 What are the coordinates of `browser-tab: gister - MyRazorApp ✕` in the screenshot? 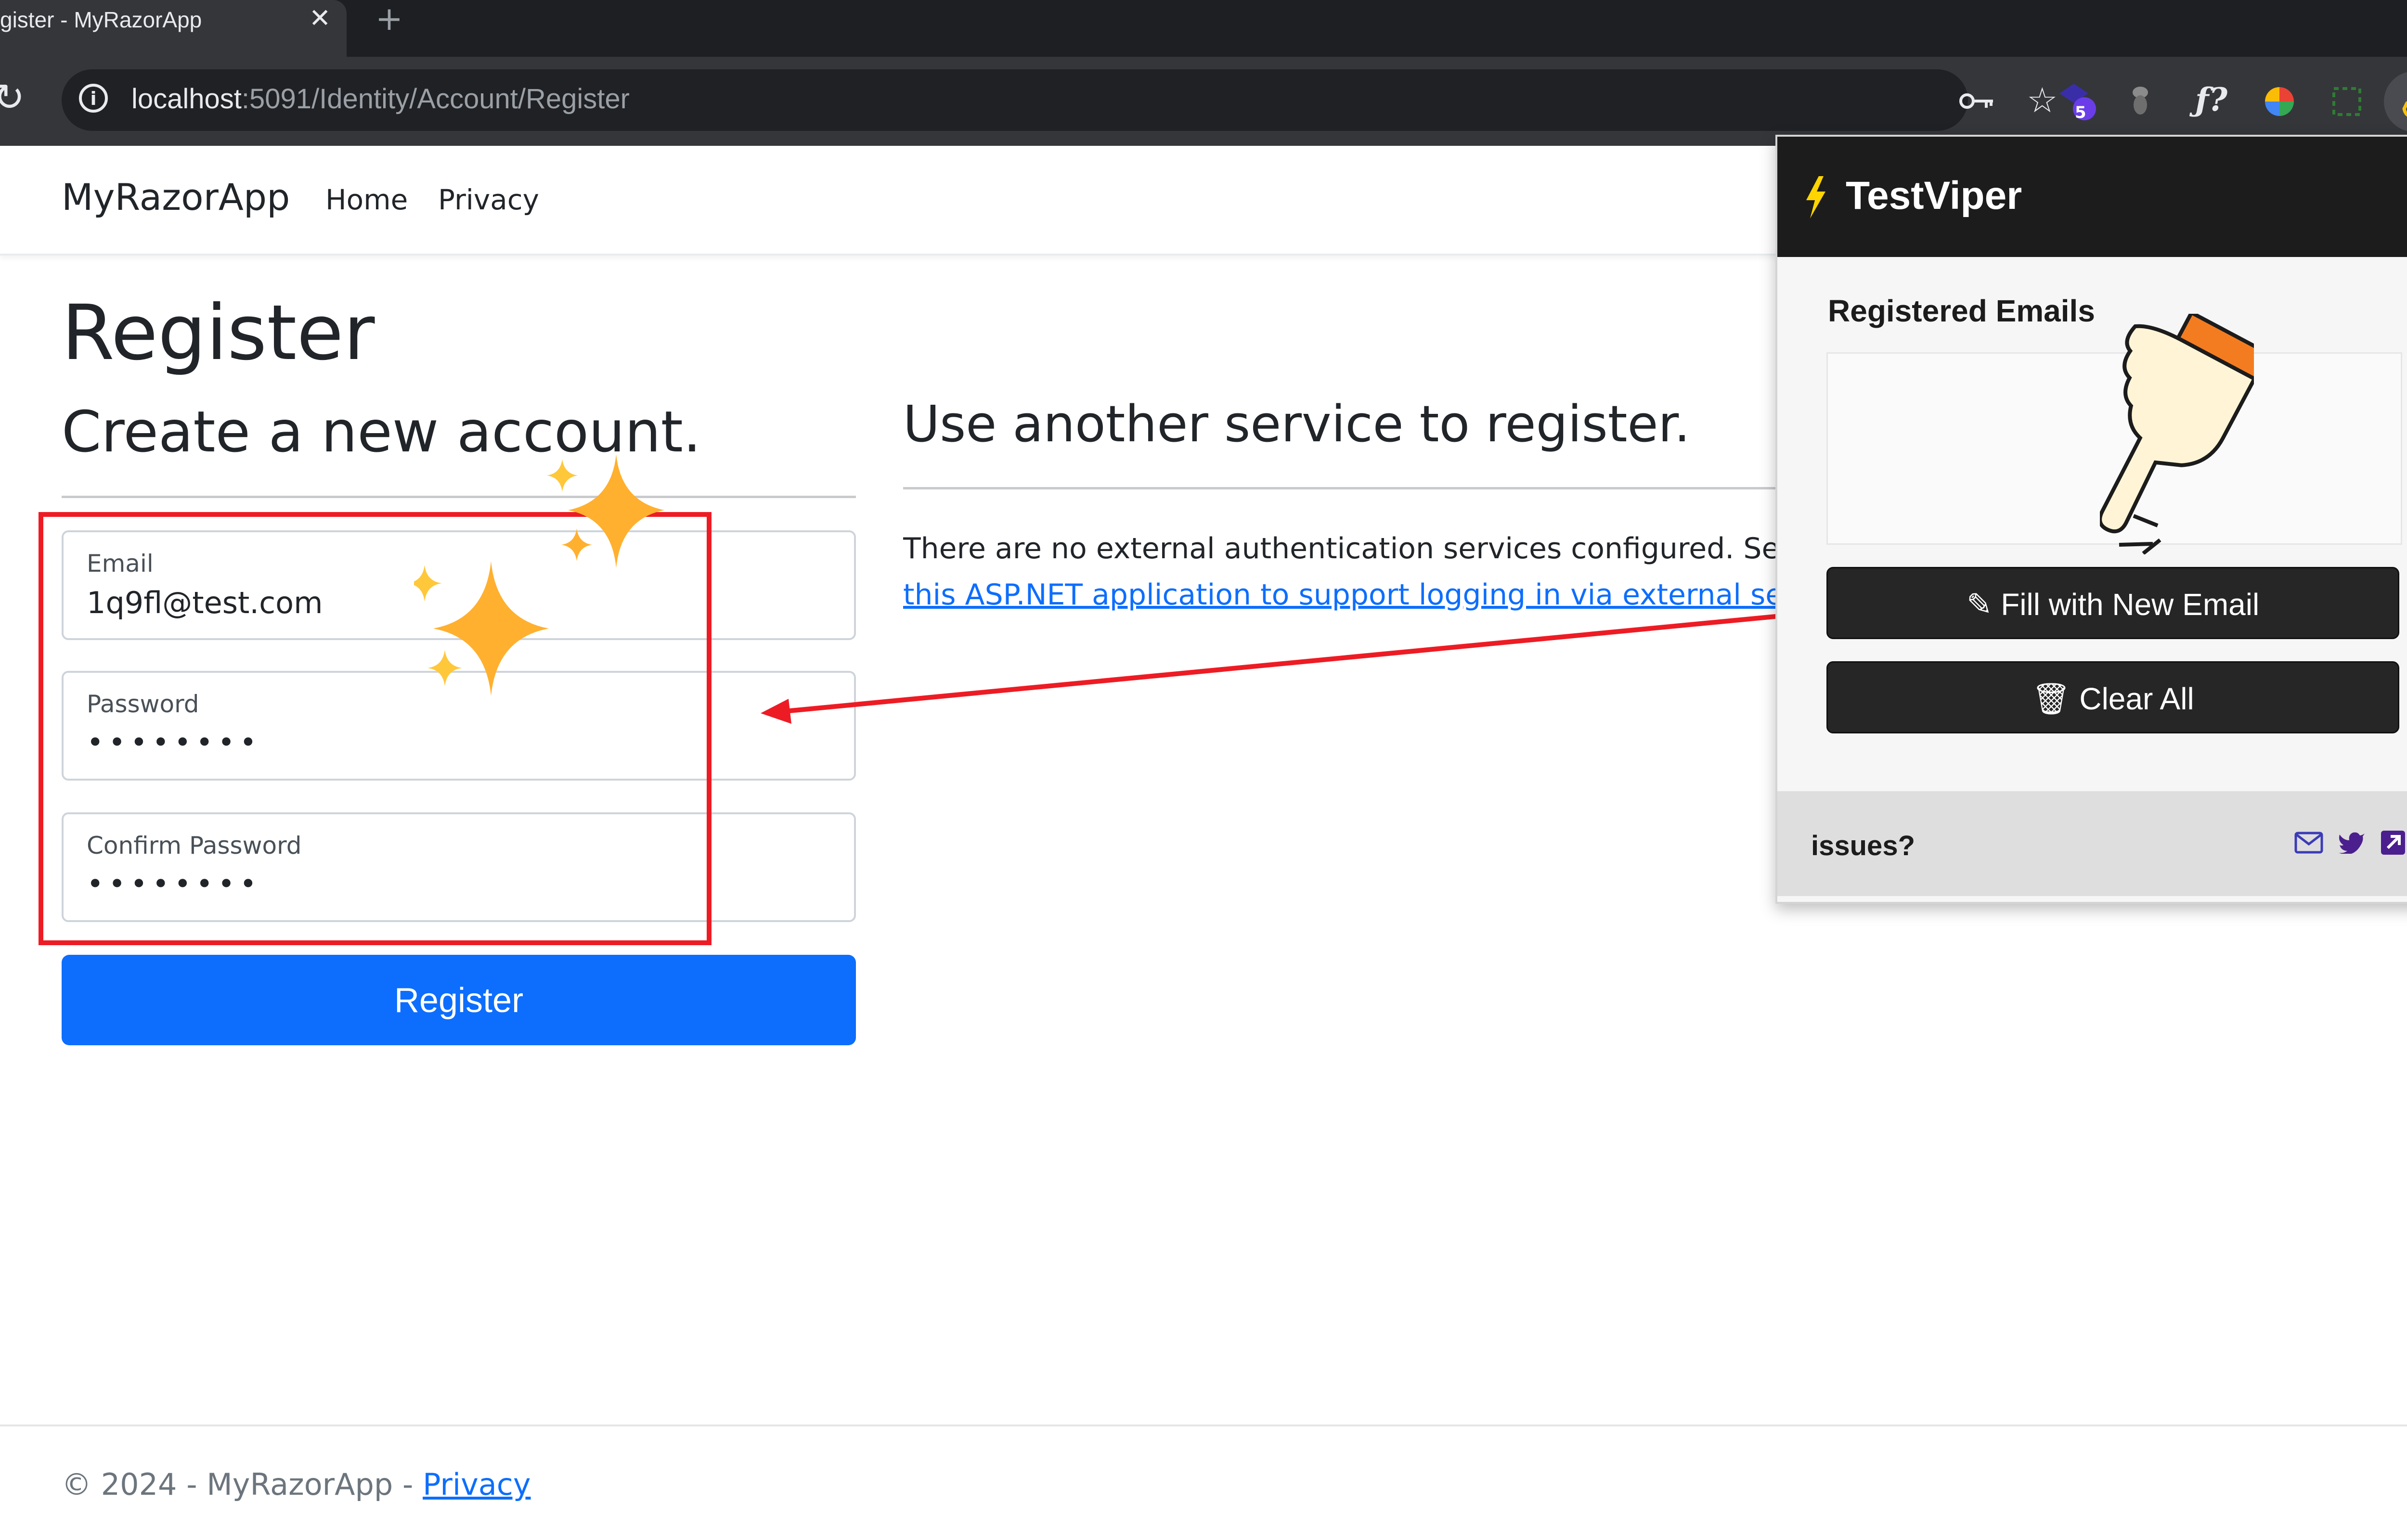 It's located at (173, 28).